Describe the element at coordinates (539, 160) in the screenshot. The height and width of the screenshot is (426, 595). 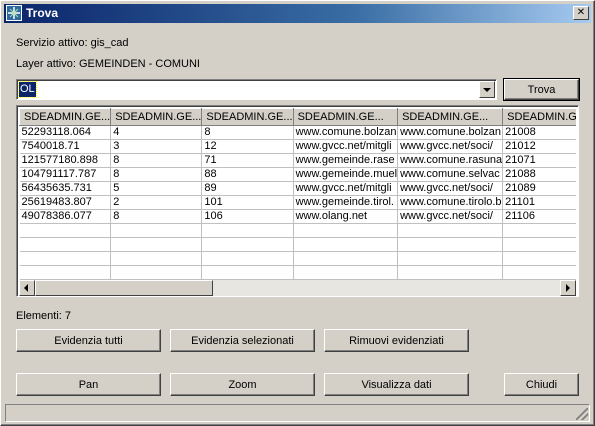
I see `table-cell: 21071` at that location.